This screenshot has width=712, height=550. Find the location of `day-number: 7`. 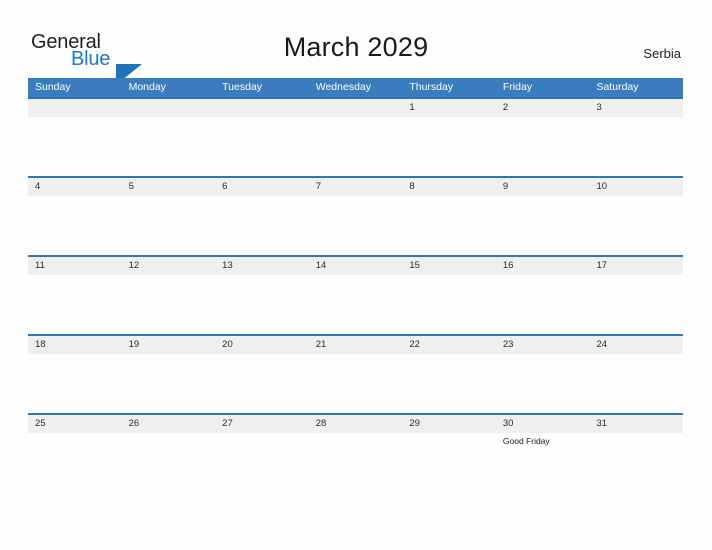

day-number: 7 is located at coordinates (356, 187).